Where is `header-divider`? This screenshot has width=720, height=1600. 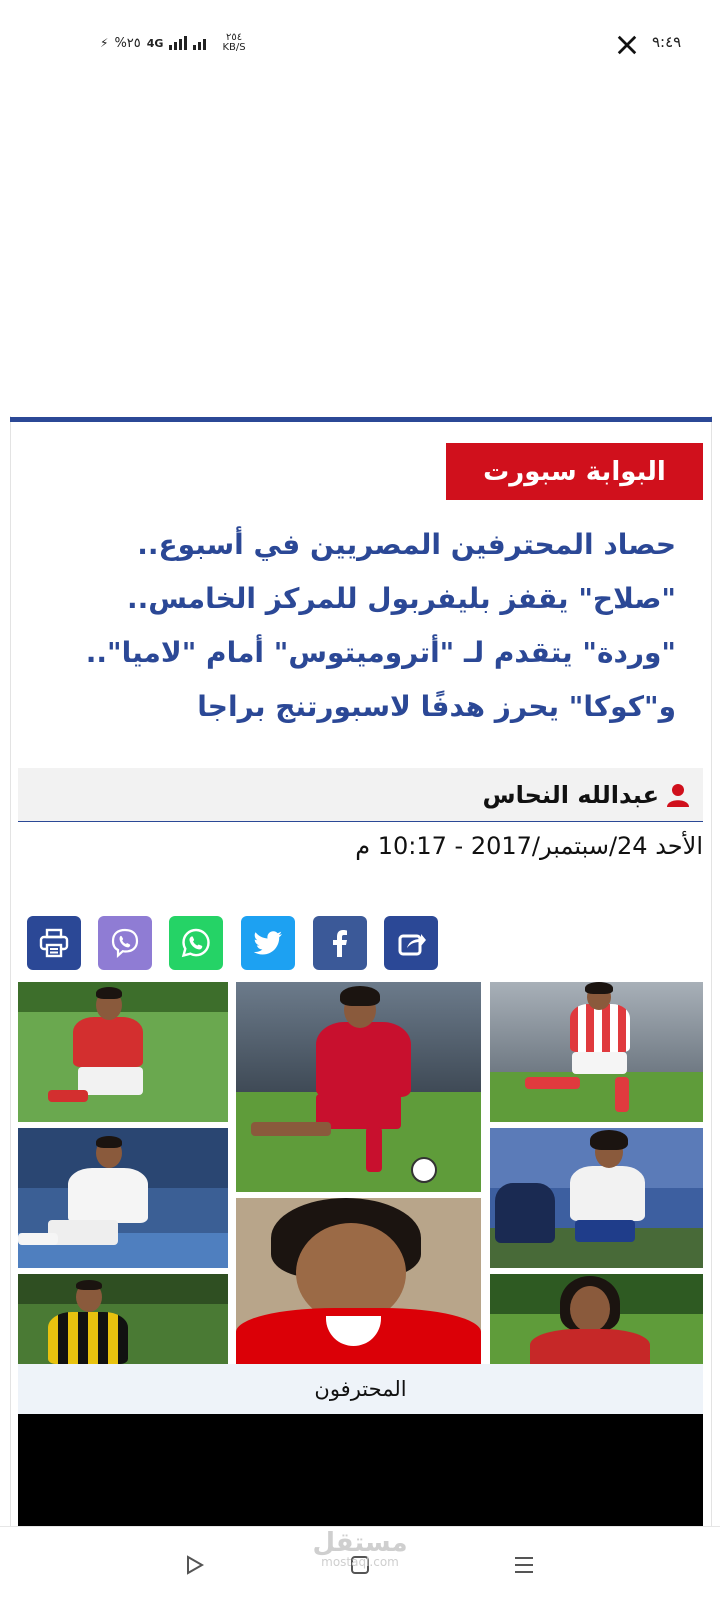
header-divider is located at coordinates (361, 419).